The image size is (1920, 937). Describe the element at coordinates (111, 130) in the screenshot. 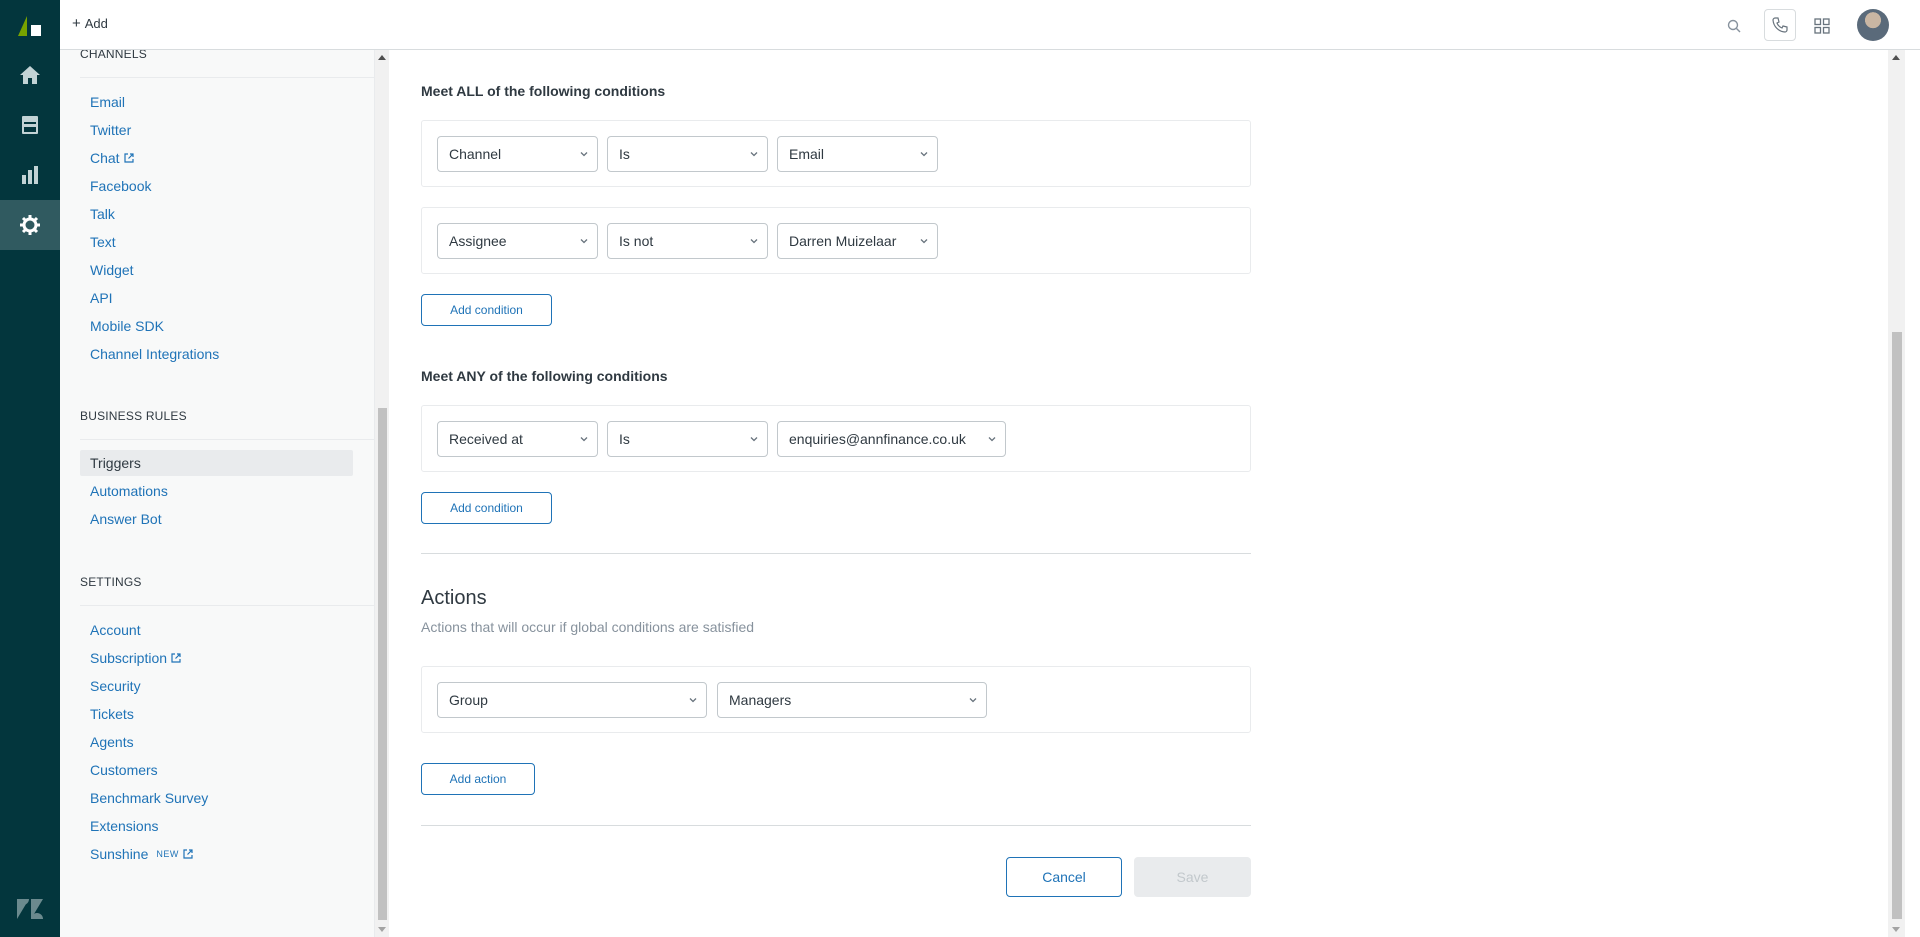

I see `sidebar-item-label: Twitter` at that location.